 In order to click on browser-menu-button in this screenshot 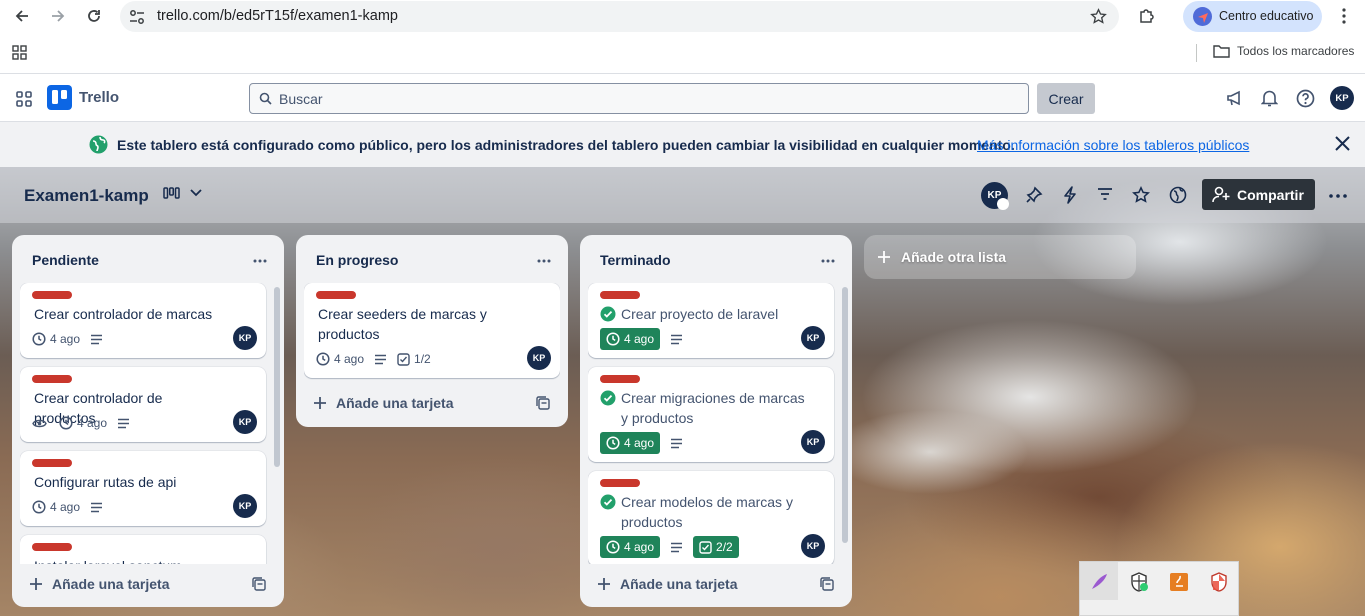, I will do `click(1344, 16)`.